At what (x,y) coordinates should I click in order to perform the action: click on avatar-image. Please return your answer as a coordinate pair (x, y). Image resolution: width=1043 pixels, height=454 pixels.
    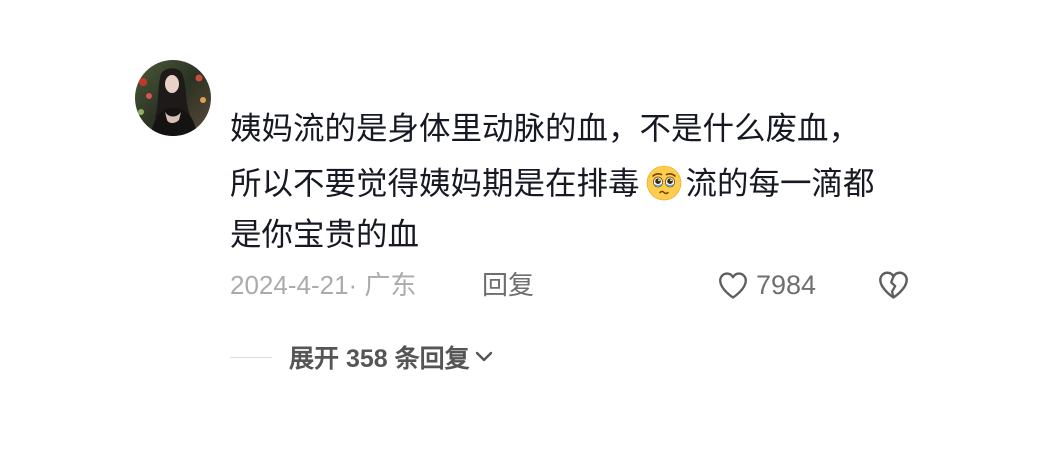
    Looking at the image, I should click on (173, 98).